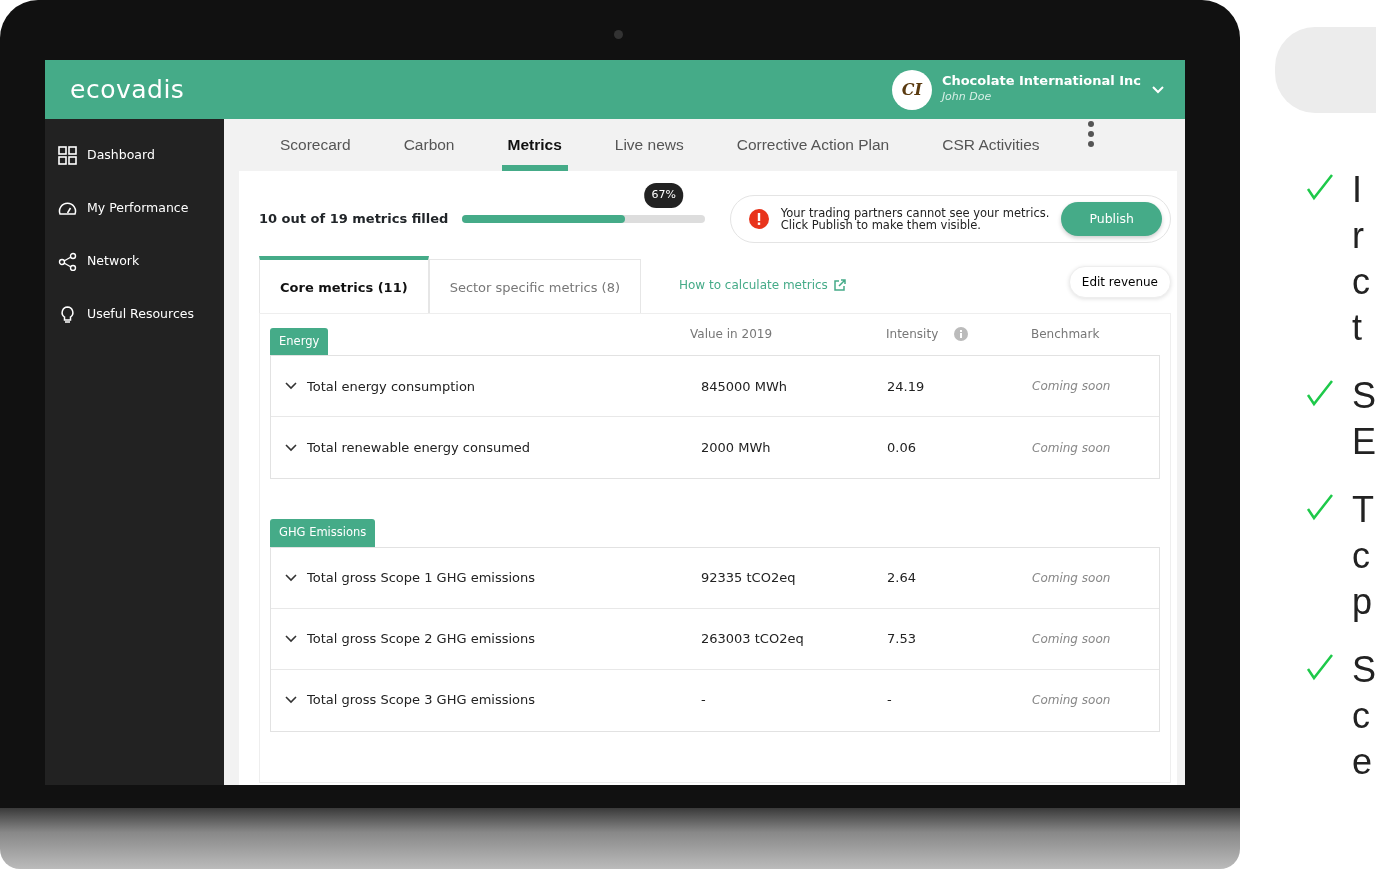 Image resolution: width=1376 pixels, height=869 pixels. What do you see at coordinates (649, 145) in the screenshot?
I see `tab: Live news` at bounding box center [649, 145].